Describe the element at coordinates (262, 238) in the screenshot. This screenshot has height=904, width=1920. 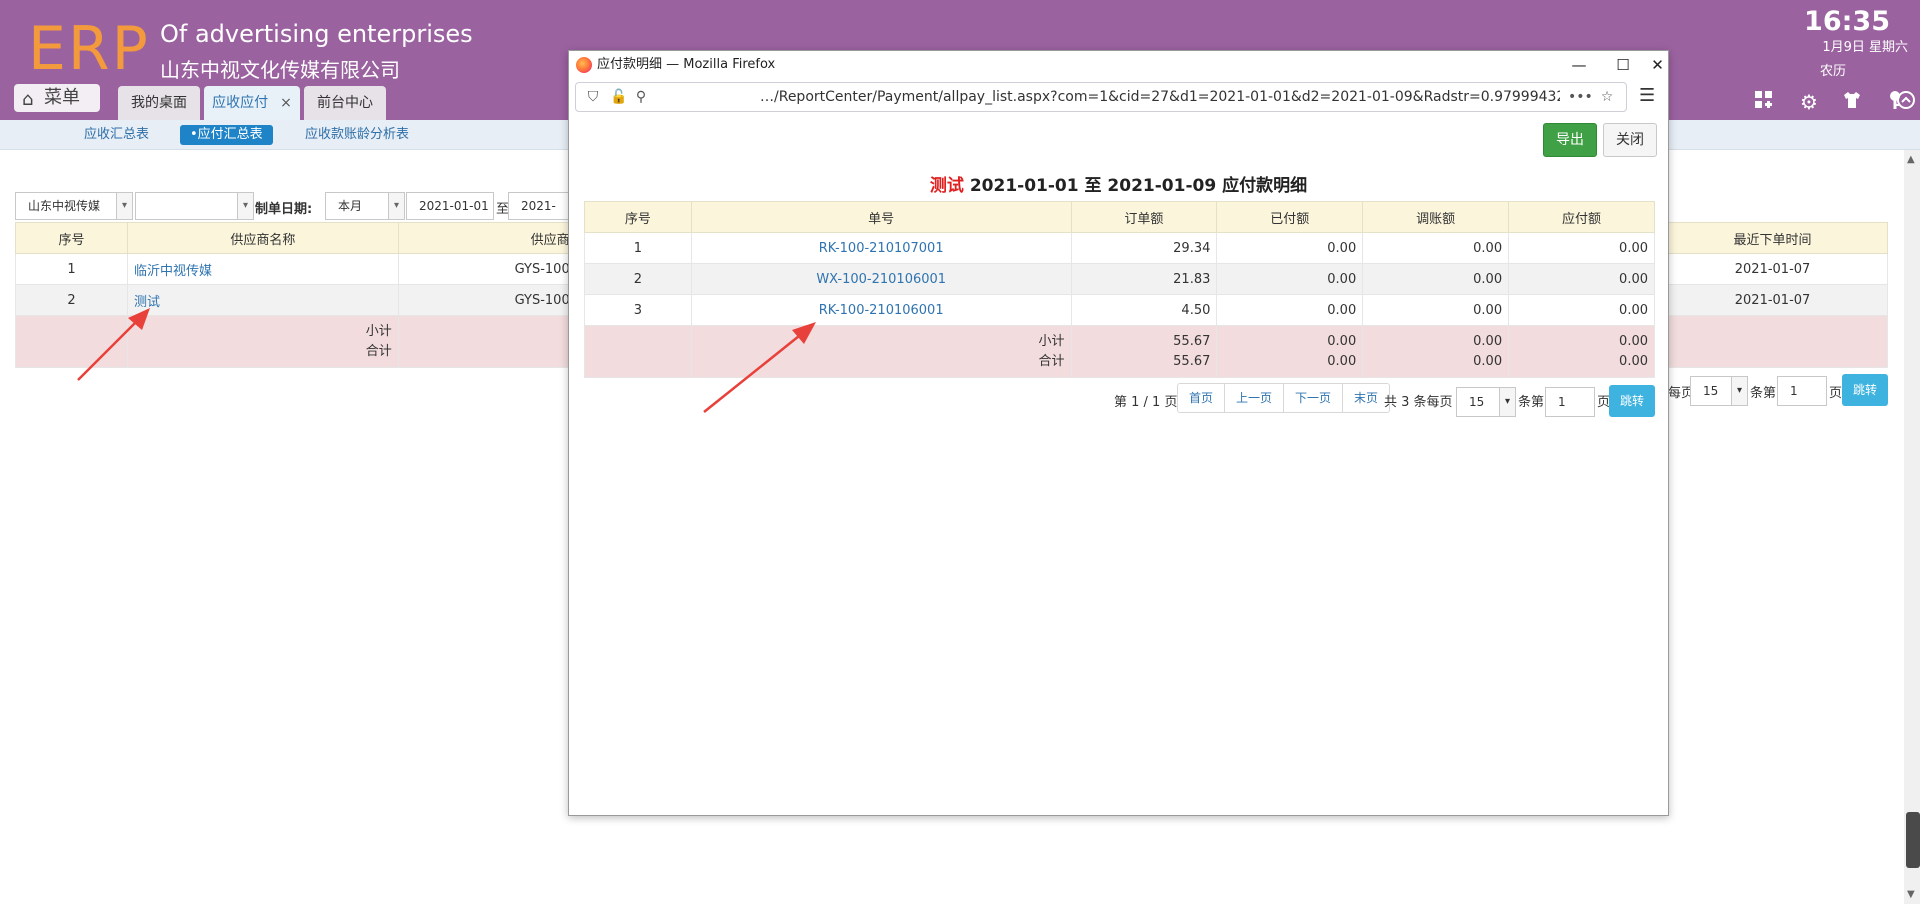
I see `col-header: 供应商名称` at that location.